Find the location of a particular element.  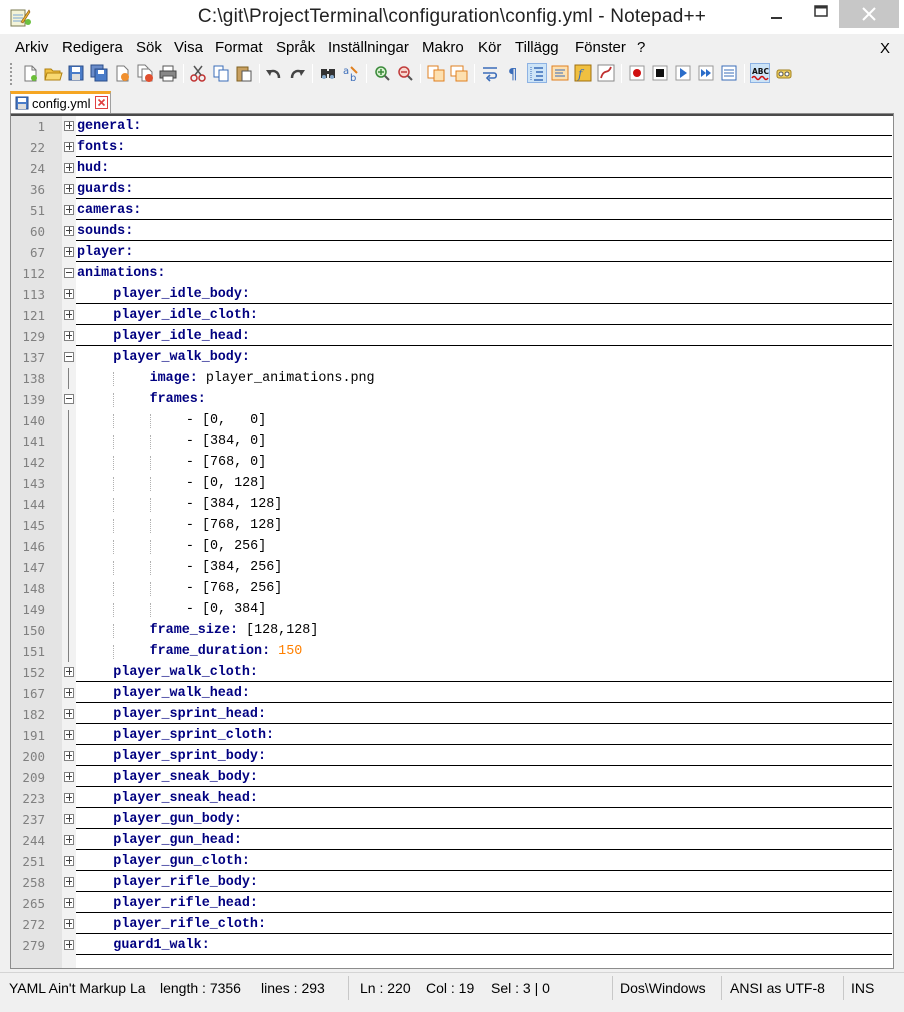

code-line: 1 general: is located at coordinates (452, 126).